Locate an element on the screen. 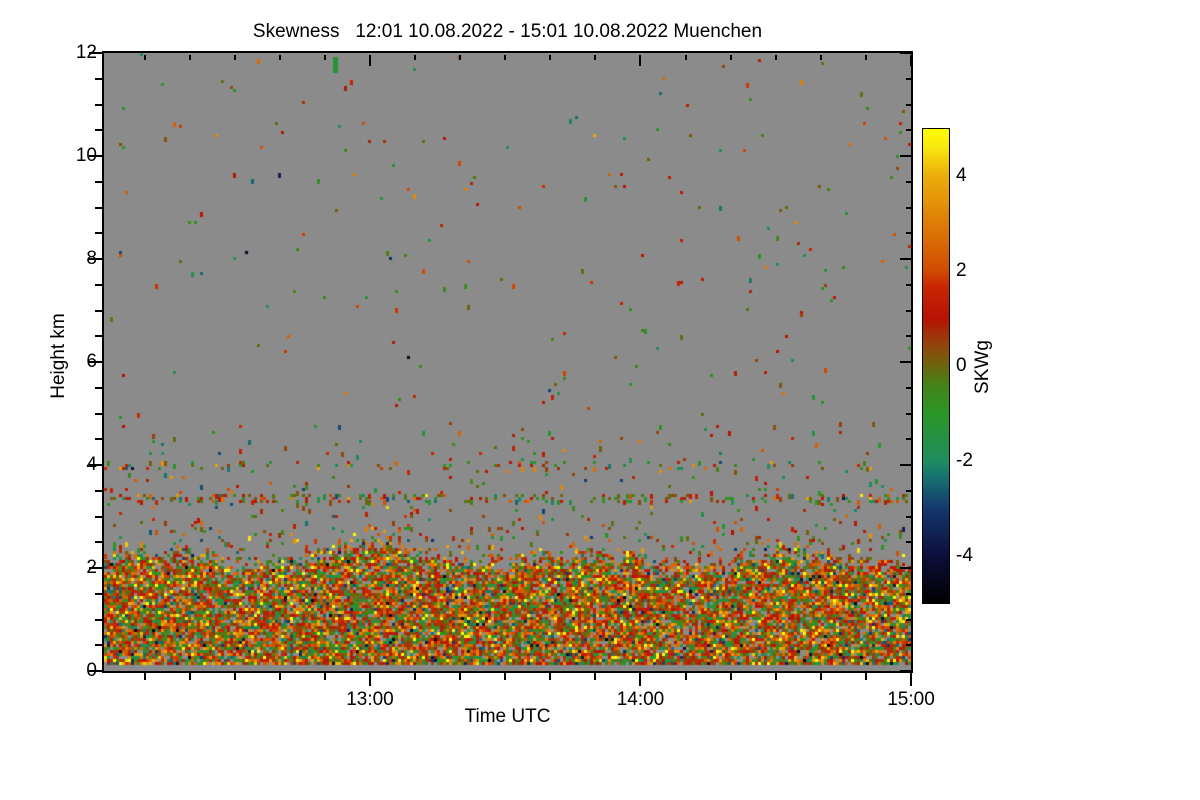 The width and height of the screenshot is (1200, 800). y-tick-label: 6 is located at coordinates (91, 361).